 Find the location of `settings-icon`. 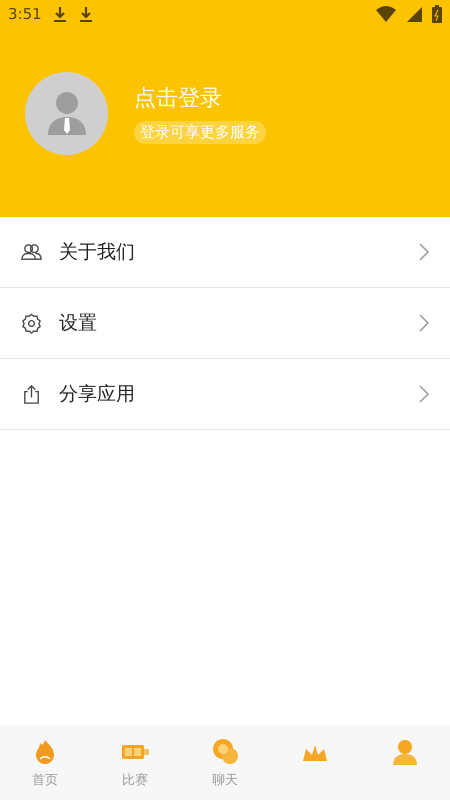

settings-icon is located at coordinates (31, 323).